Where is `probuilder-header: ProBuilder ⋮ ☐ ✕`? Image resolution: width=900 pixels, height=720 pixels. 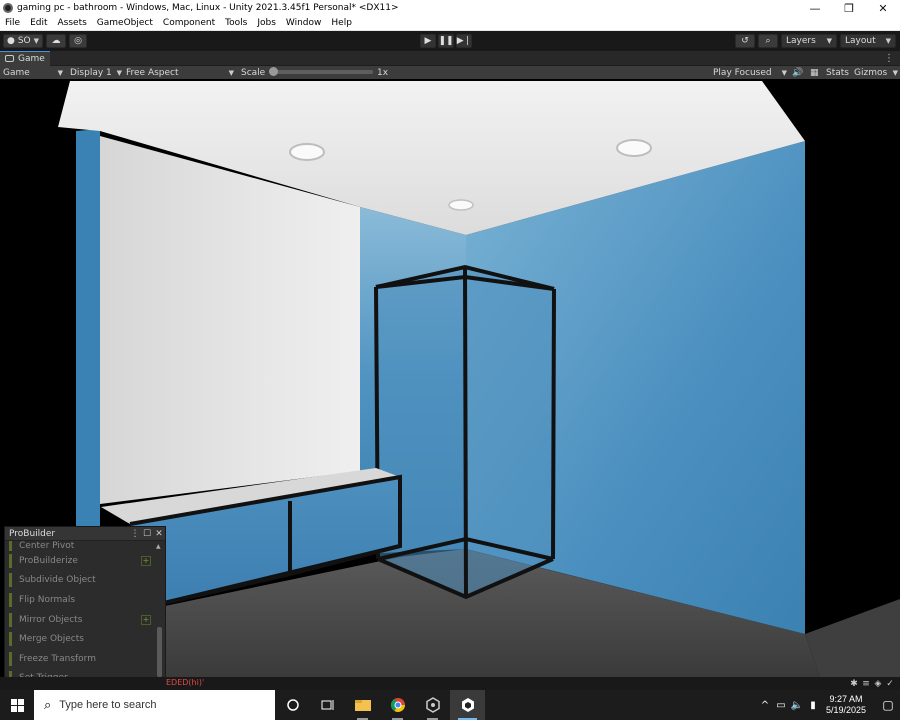 probuilder-header: ProBuilder ⋮ ☐ ✕ is located at coordinates (85, 534).